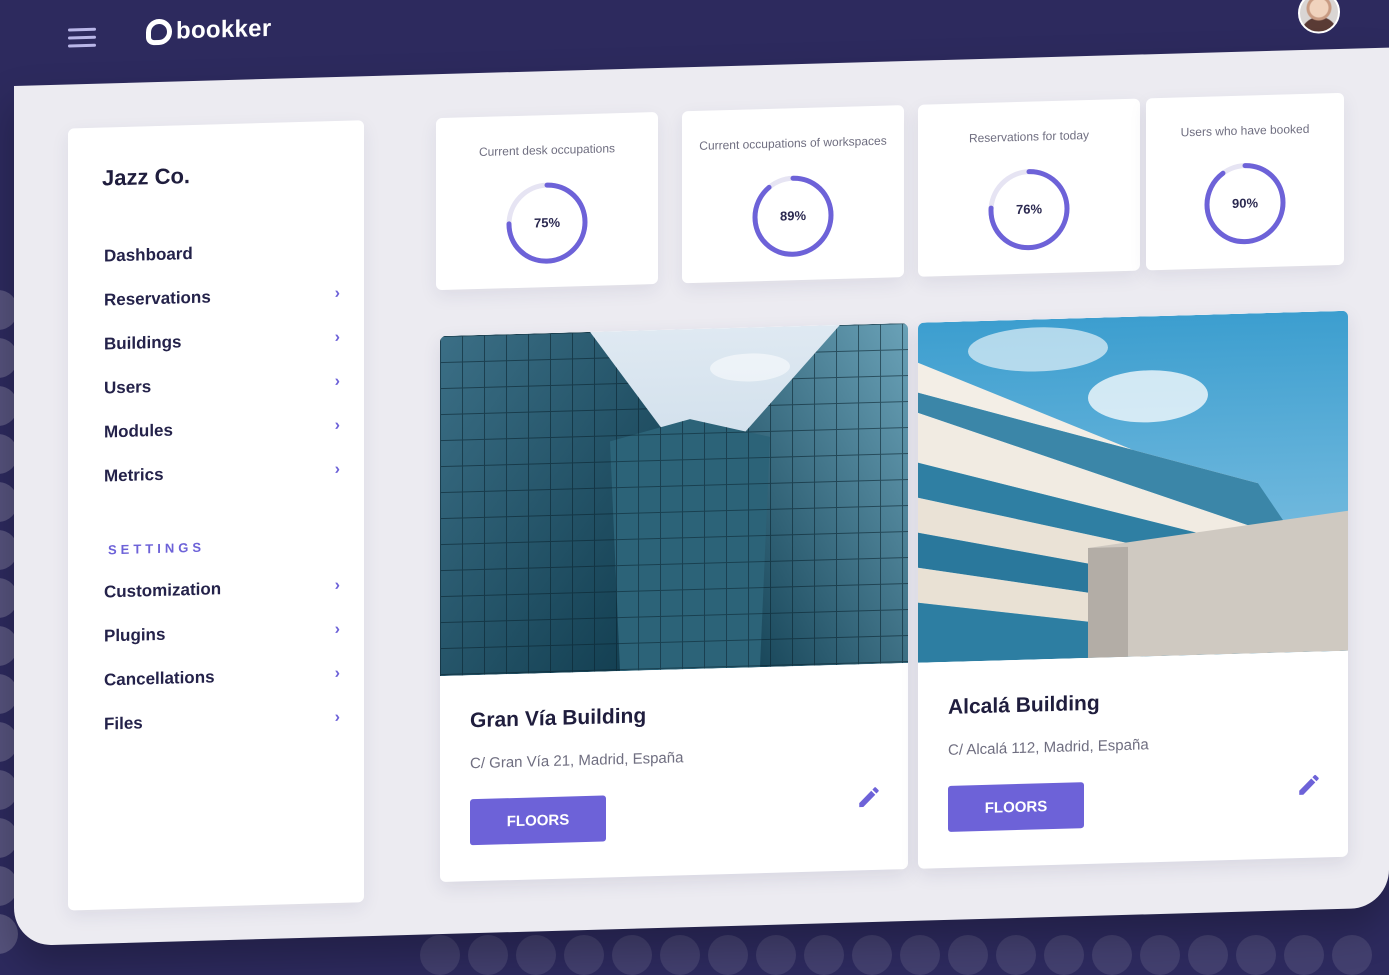  I want to click on sidebar-item-plugins: Plugins ›, so click(222, 633).